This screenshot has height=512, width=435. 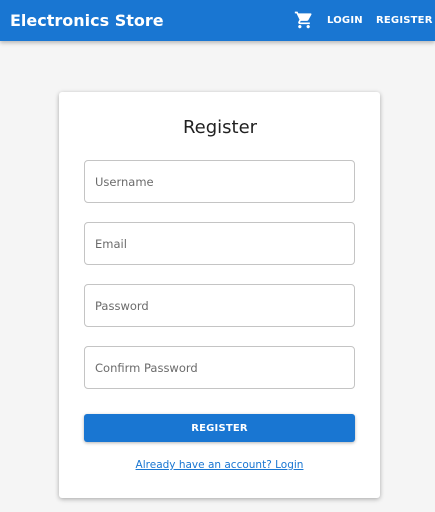 What do you see at coordinates (219, 243) in the screenshot?
I see `email-input` at bounding box center [219, 243].